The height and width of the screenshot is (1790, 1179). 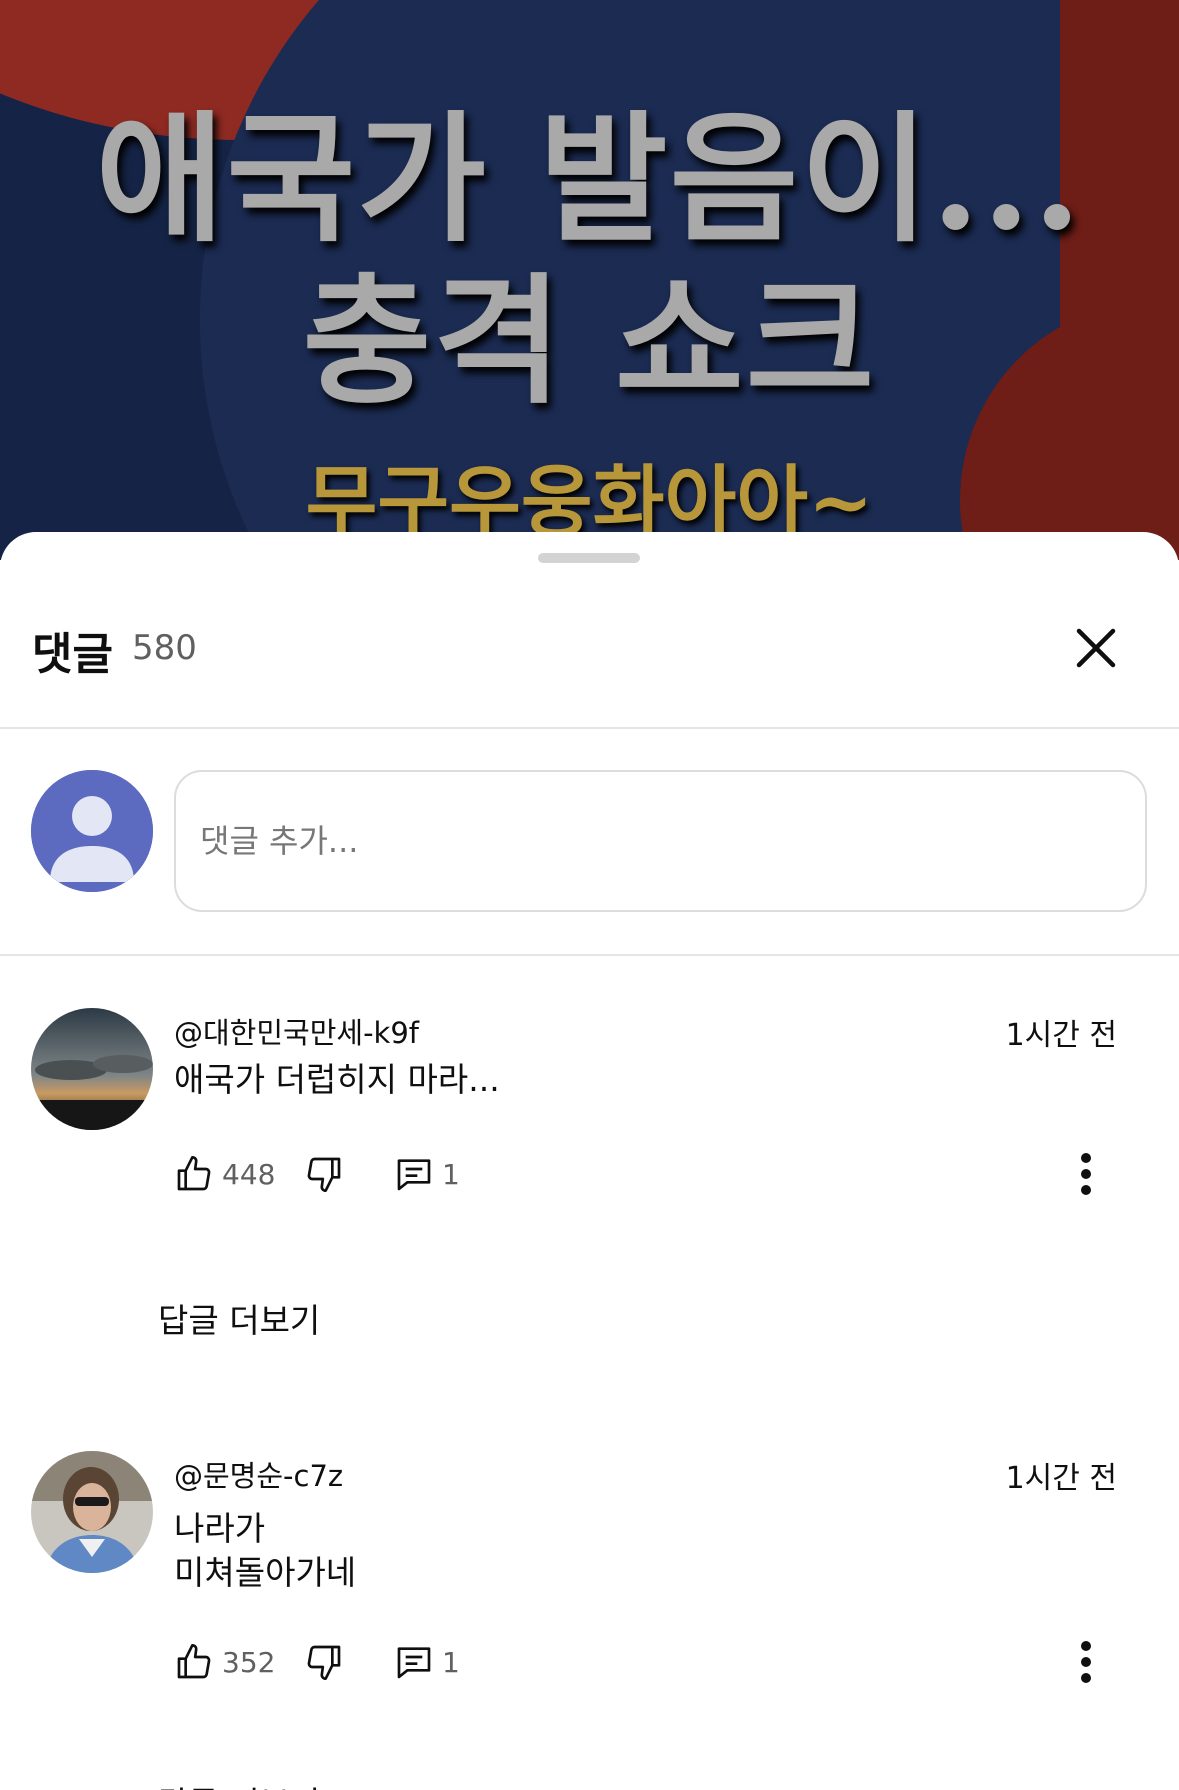 I want to click on comments-header: 댓글 580, so click(x=589, y=648).